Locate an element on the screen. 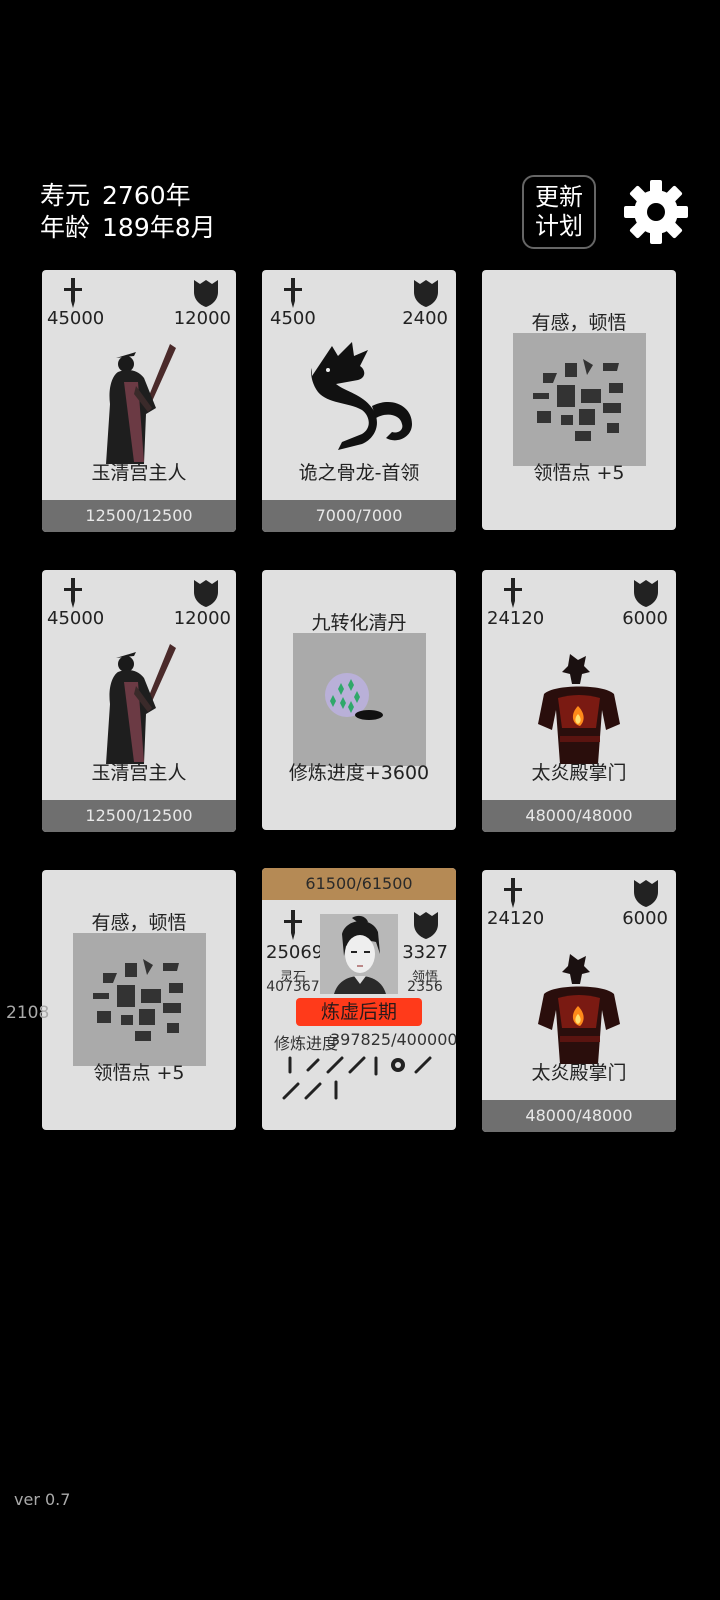 This screenshot has height=1600, width=720. plan-button-line1: 更新 is located at coordinates (559, 197).